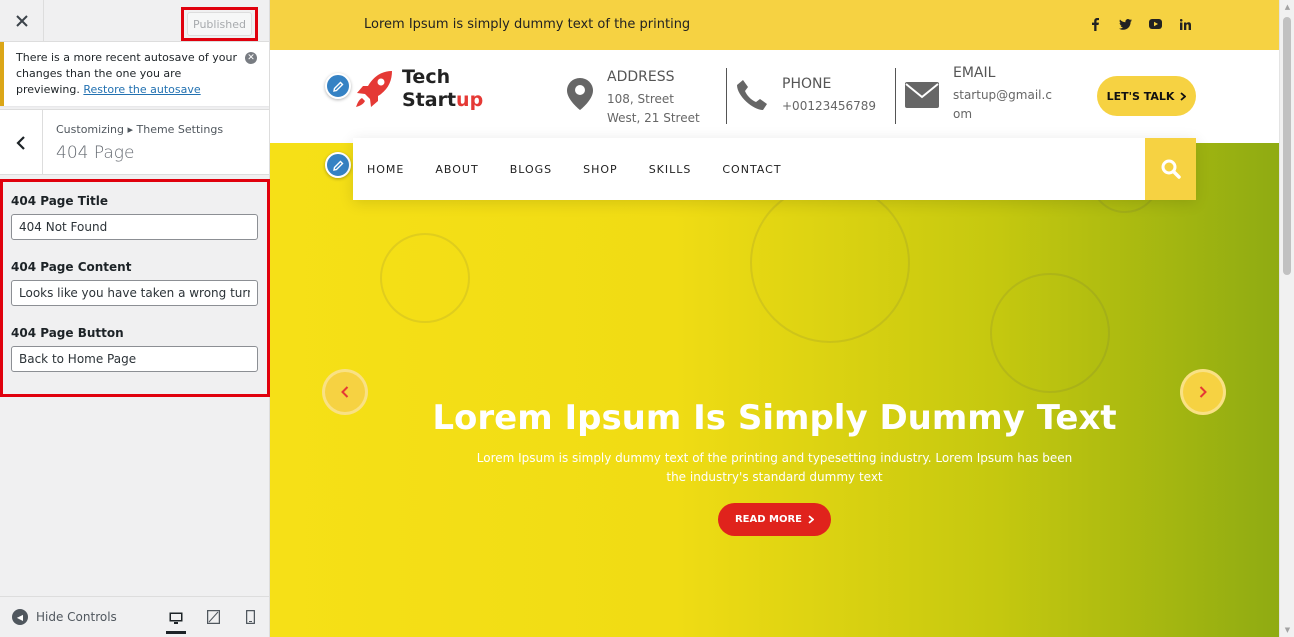 The height and width of the screenshot is (637, 1294). I want to click on edit-shortcut-menu, so click(338, 165).